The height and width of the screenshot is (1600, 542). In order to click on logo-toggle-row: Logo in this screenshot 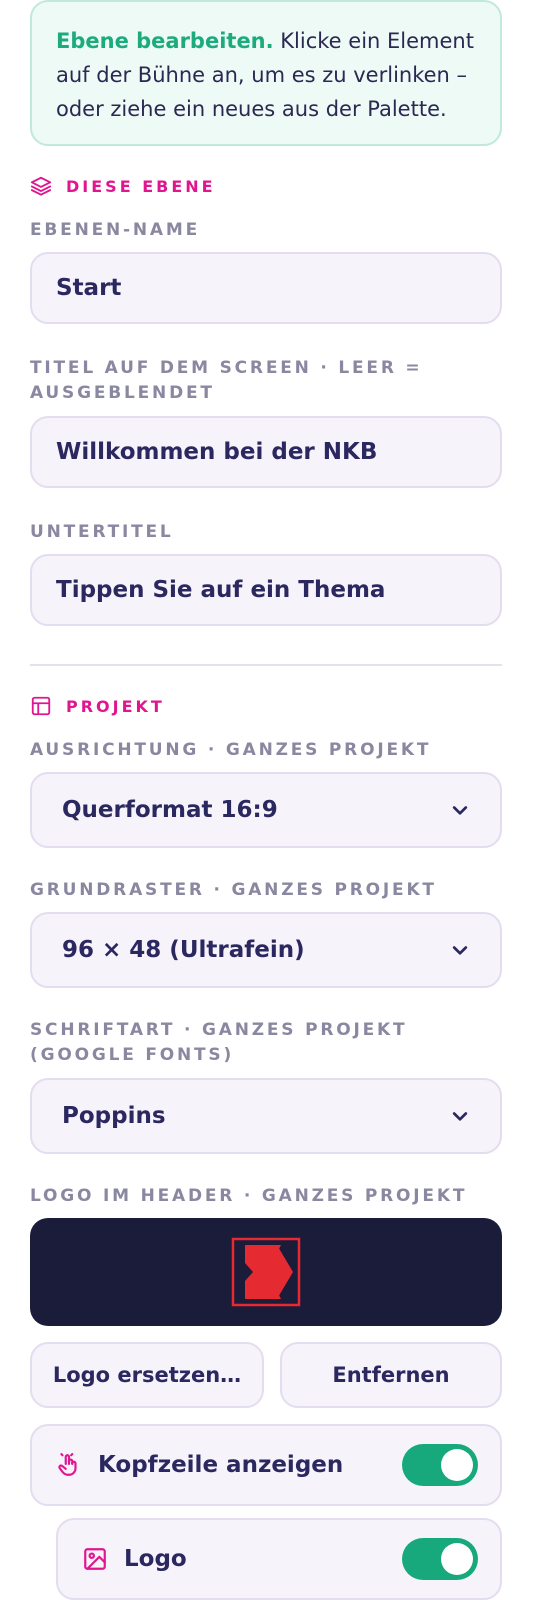, I will do `click(279, 1559)`.